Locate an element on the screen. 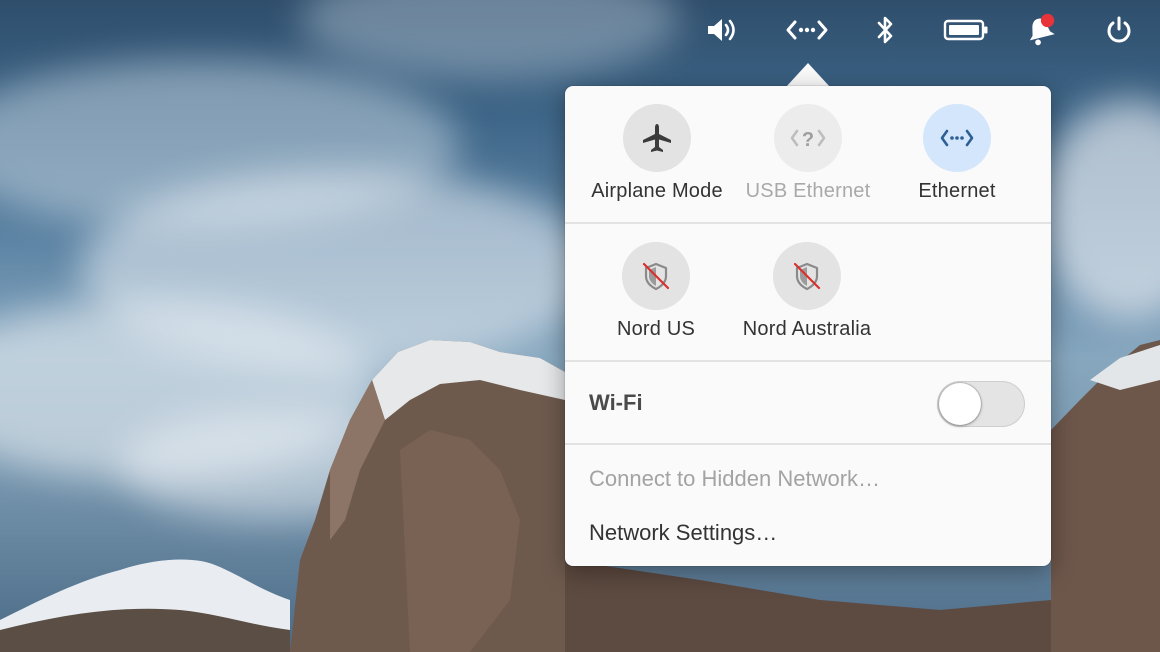 Image resolution: width=1160 pixels, height=652 pixels. power-icon is located at coordinates (1119, 29).